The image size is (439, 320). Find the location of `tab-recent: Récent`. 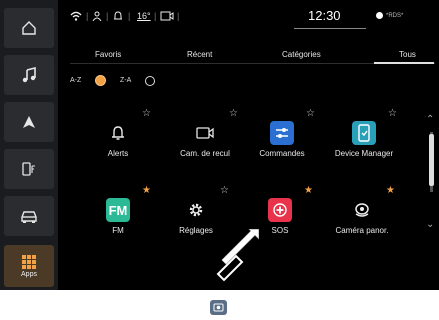

tab-recent: Récent is located at coordinates (199, 54).